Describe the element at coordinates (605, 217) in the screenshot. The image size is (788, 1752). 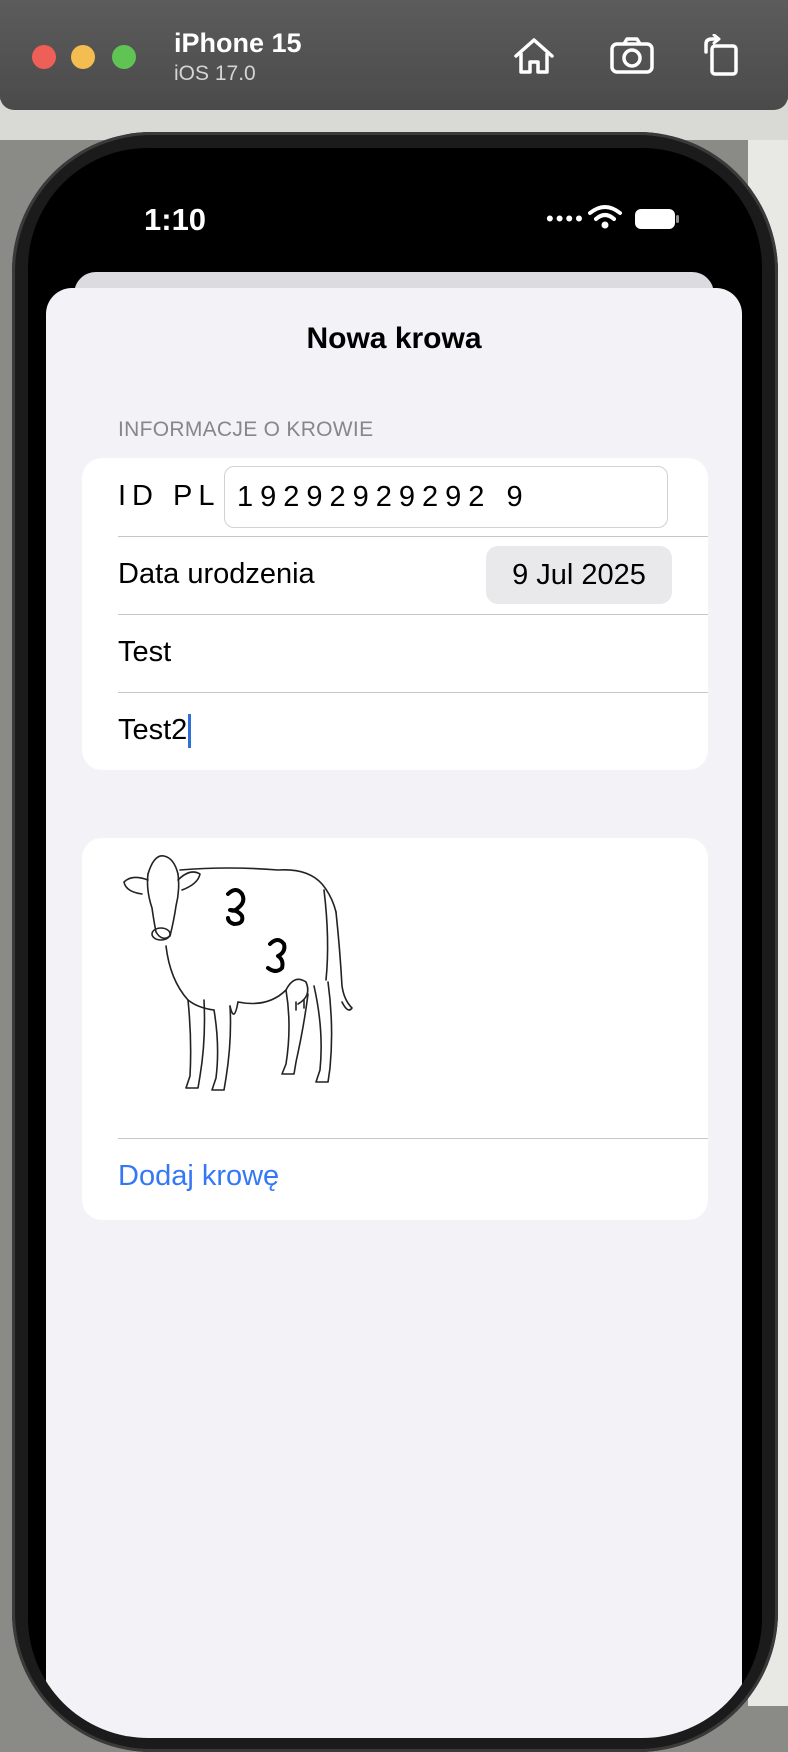
I see `wifi-icon` at that location.